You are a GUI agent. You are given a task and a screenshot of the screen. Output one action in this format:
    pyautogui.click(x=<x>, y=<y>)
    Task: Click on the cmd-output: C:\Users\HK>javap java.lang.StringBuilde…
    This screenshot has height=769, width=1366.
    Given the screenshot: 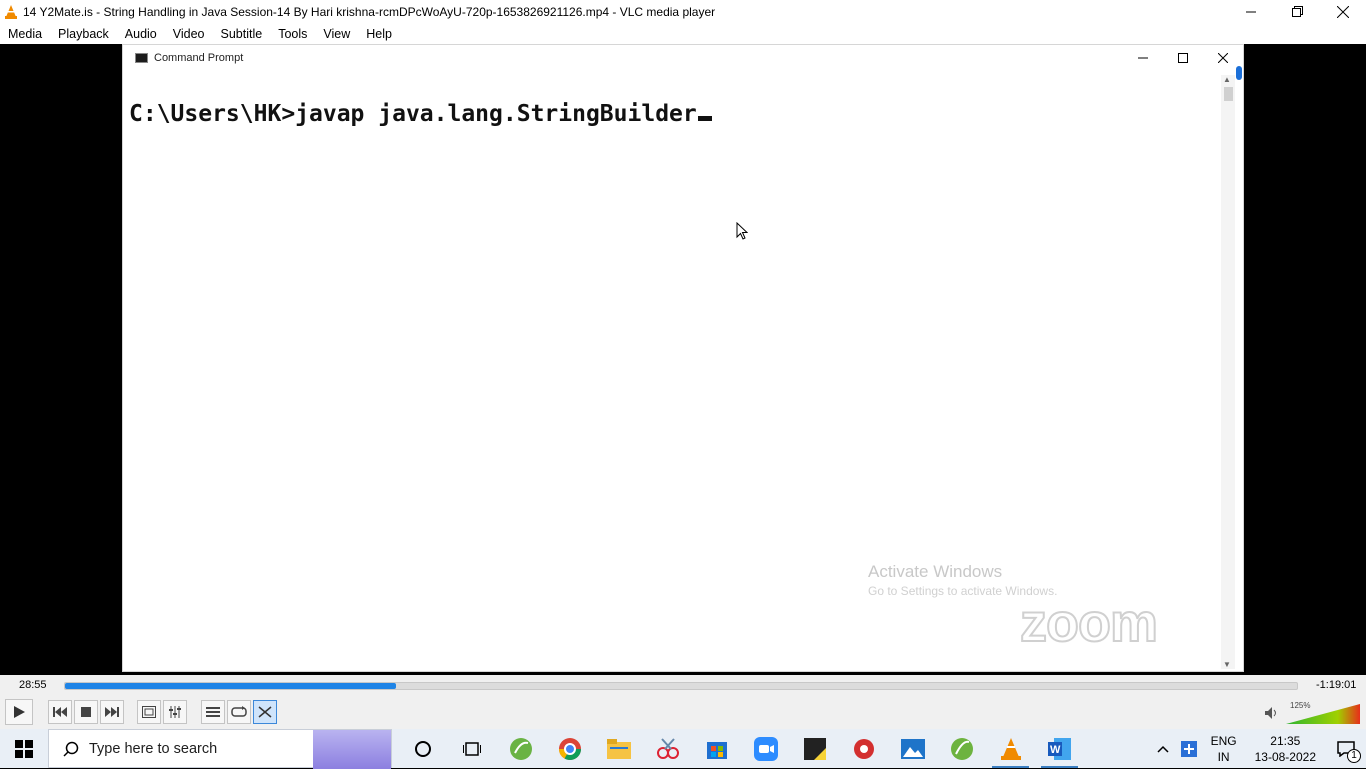 What is the action you would take?
    pyautogui.click(x=420, y=114)
    